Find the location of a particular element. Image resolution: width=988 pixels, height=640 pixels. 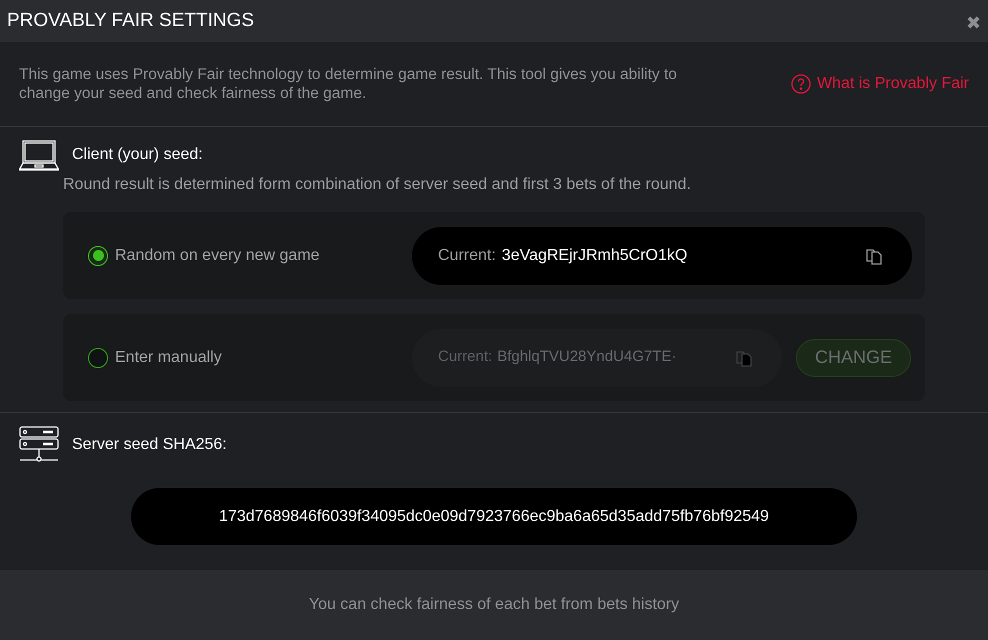

window-title: PROVABLY FAIR SETTINGS is located at coordinates (130, 20).